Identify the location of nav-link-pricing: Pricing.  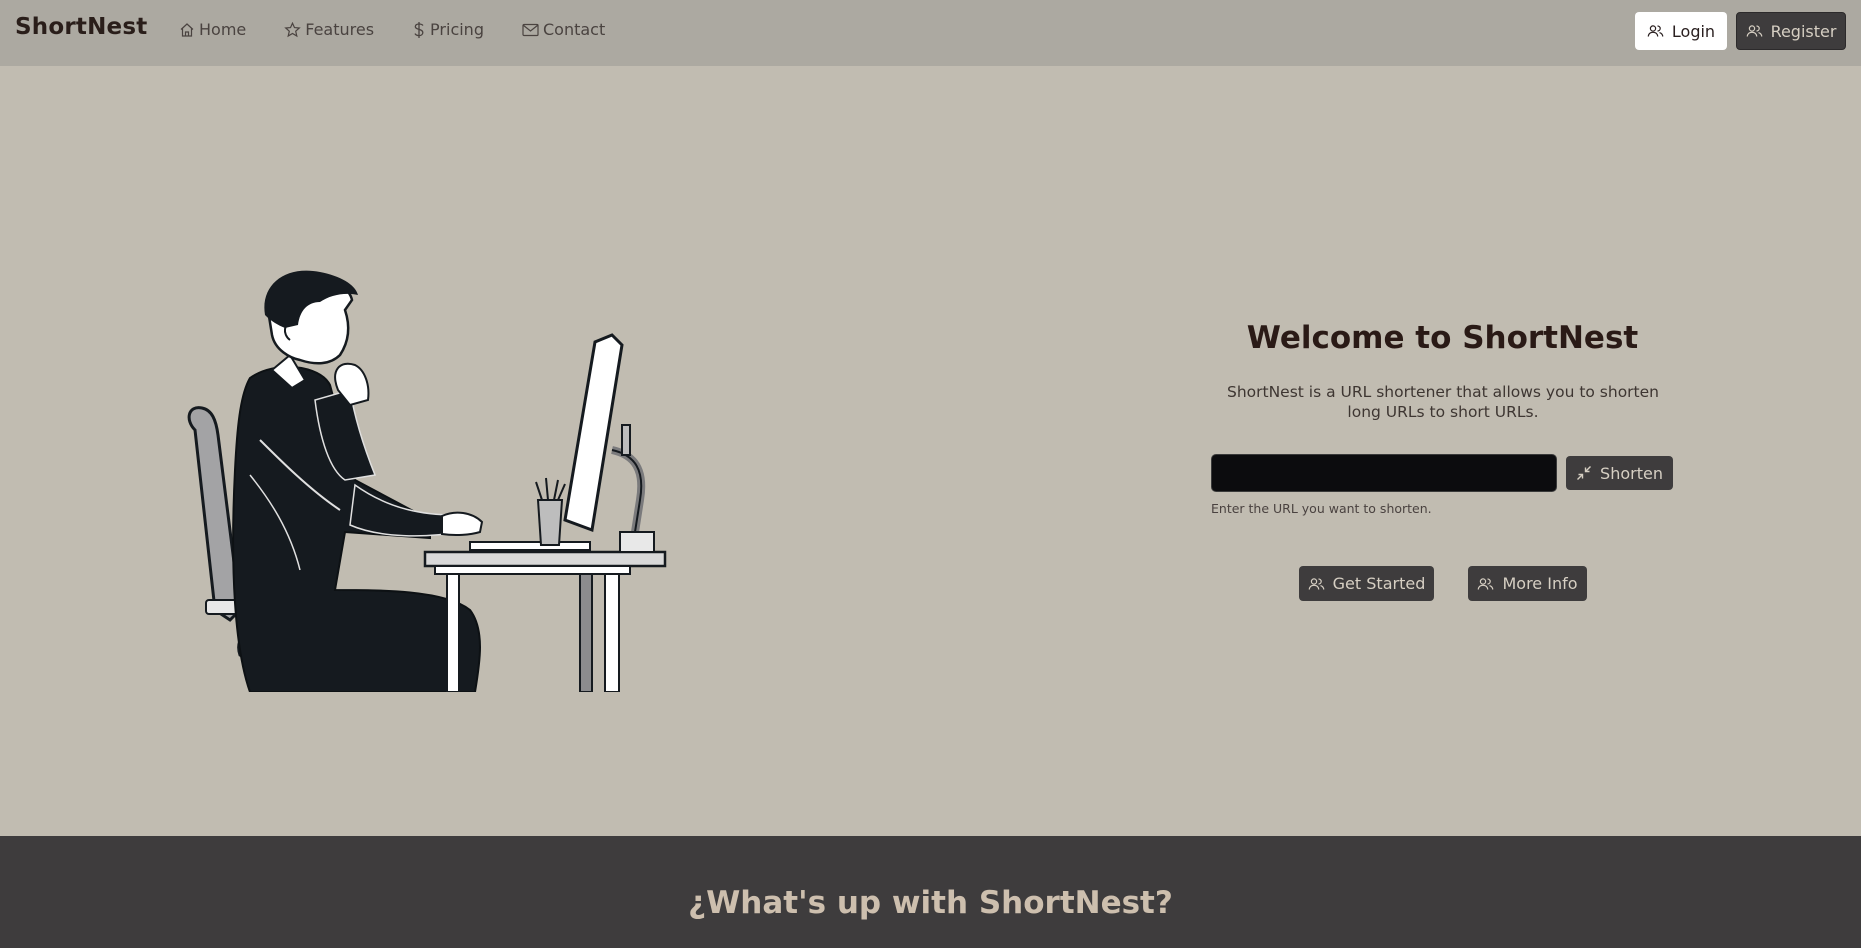
(448, 29).